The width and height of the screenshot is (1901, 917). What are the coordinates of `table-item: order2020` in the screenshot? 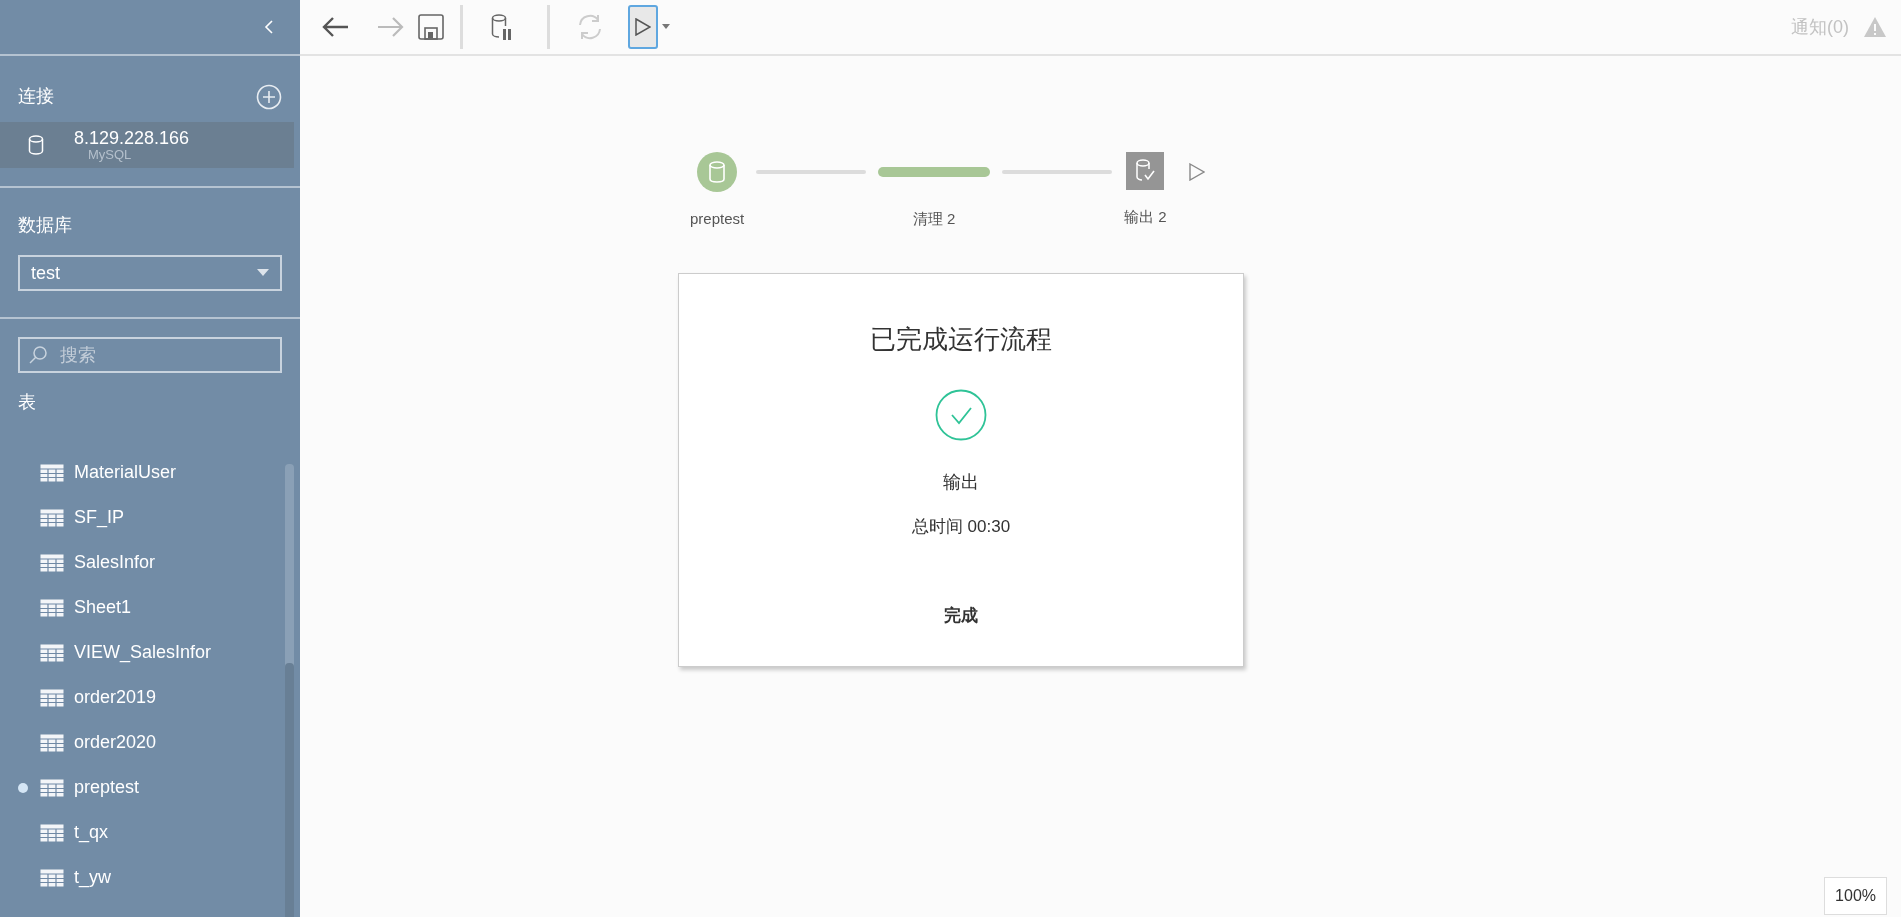 It's located at (115, 742).